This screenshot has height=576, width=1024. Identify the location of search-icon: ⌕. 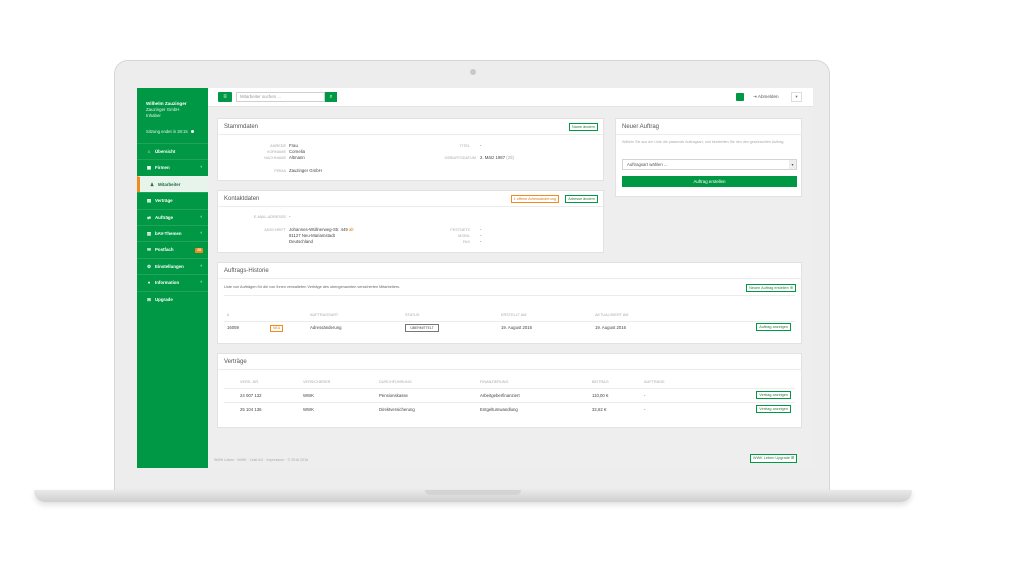
(331, 97).